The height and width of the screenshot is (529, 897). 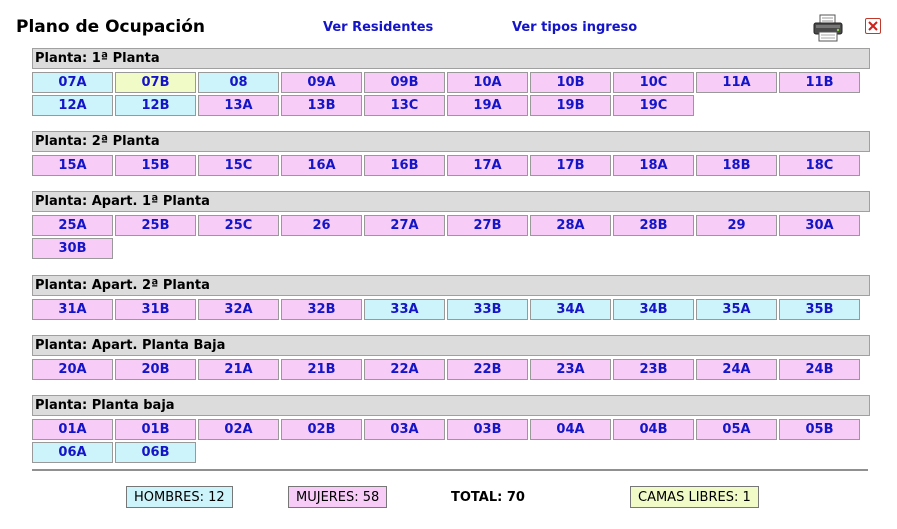 What do you see at coordinates (653, 105) in the screenshot?
I see `room-button: 19C` at bounding box center [653, 105].